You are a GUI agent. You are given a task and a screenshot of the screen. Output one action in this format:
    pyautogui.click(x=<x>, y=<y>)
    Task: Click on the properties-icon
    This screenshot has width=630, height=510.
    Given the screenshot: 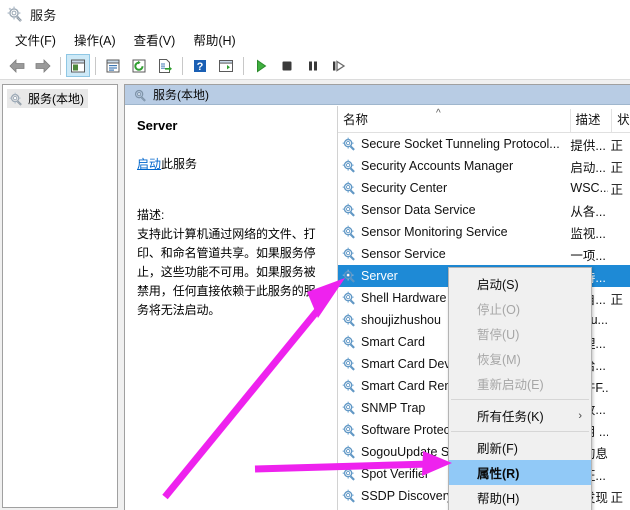 What is the action you would take?
    pyautogui.click(x=113, y=65)
    